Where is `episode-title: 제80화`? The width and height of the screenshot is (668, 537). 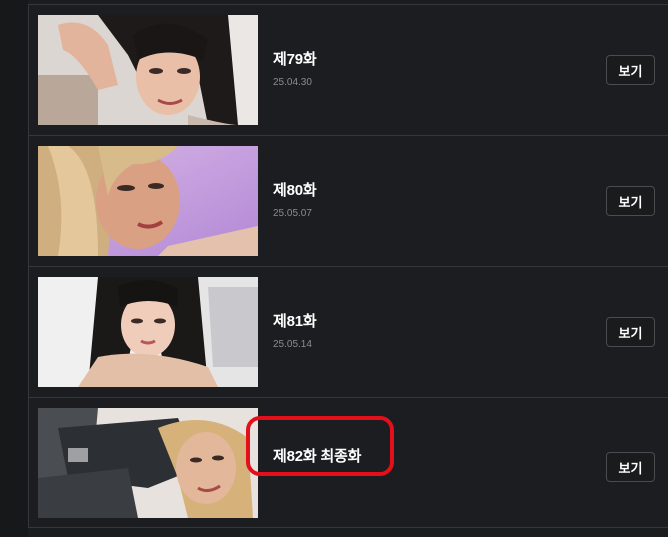
episode-title: 제80화 is located at coordinates (295, 189).